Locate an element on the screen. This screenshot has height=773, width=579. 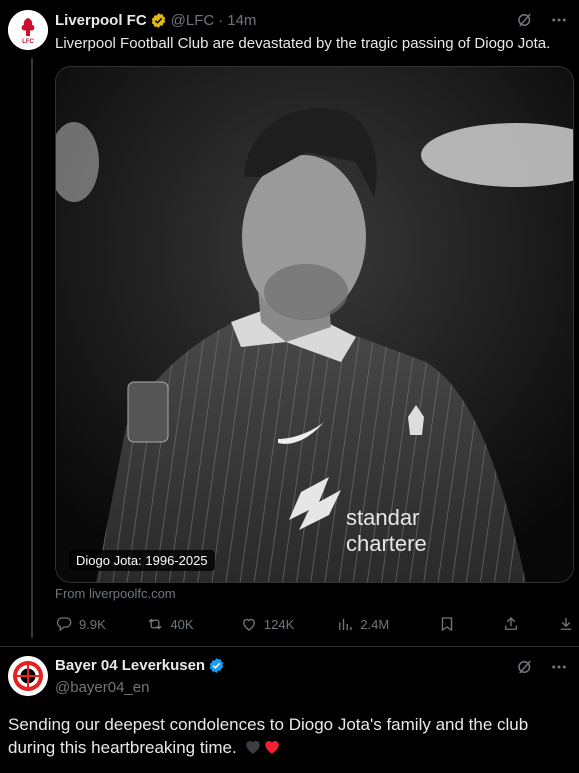
download-icon is located at coordinates (566, 624).